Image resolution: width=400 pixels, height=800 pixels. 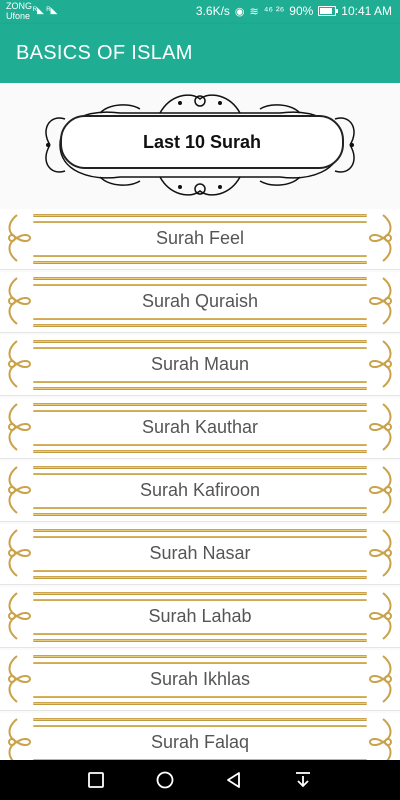 I want to click on surah-label: Surah Feel, so click(x=200, y=238).